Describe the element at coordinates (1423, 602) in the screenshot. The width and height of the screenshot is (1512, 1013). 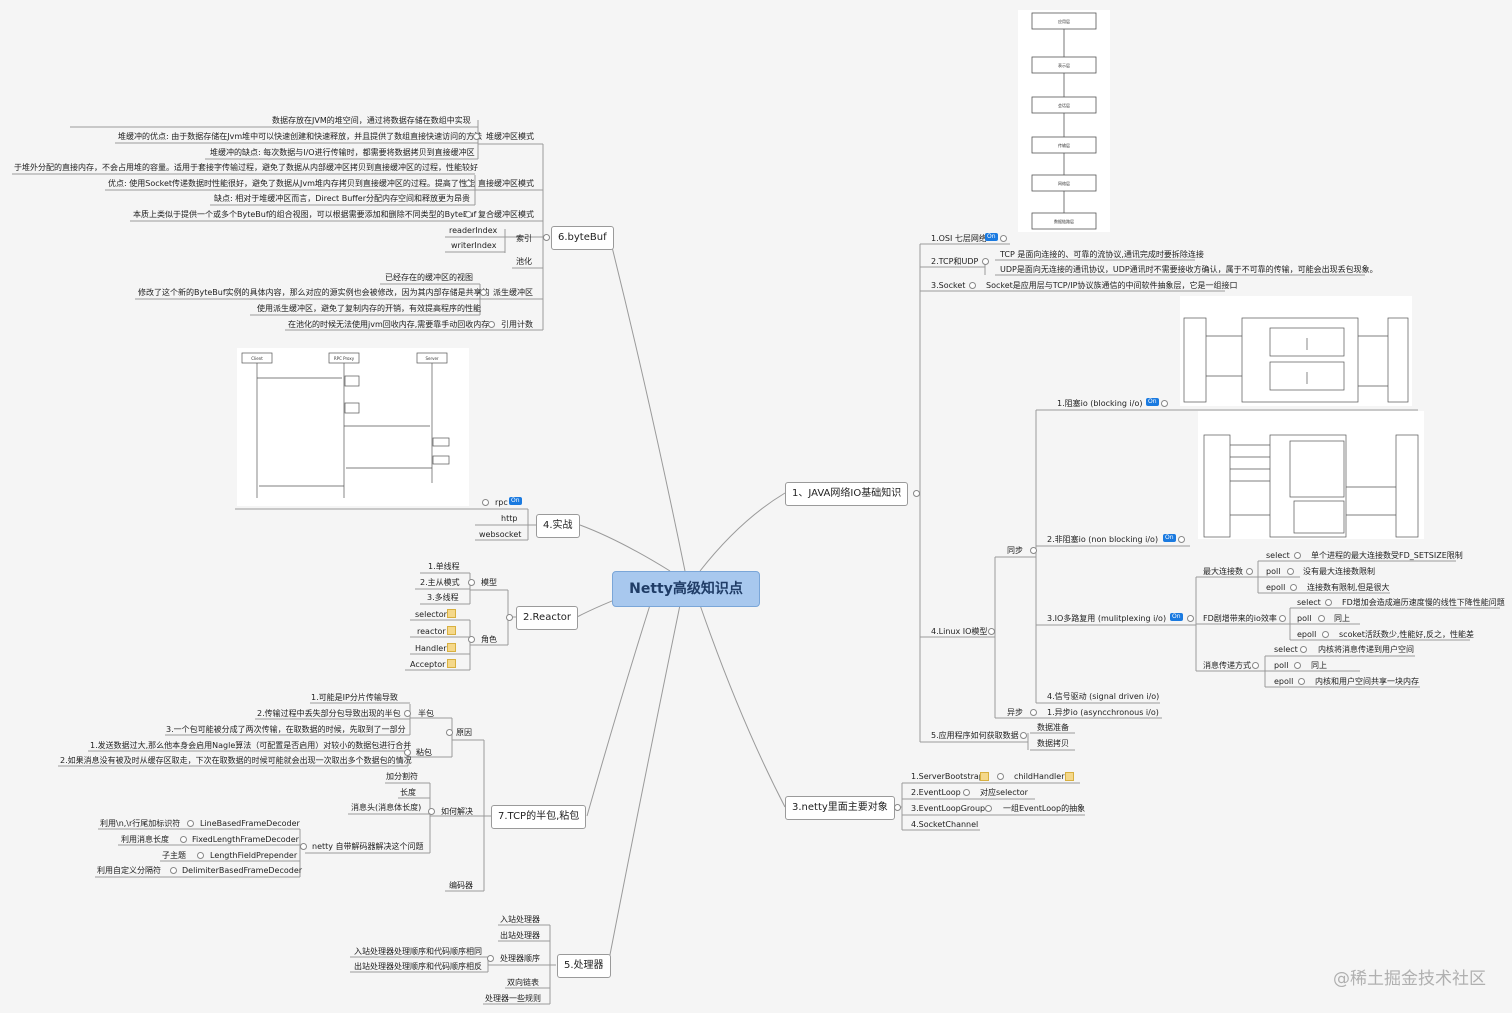
I see `cmp-val: FD增加会造成遍历速度慢的线性下降性能问题` at that location.